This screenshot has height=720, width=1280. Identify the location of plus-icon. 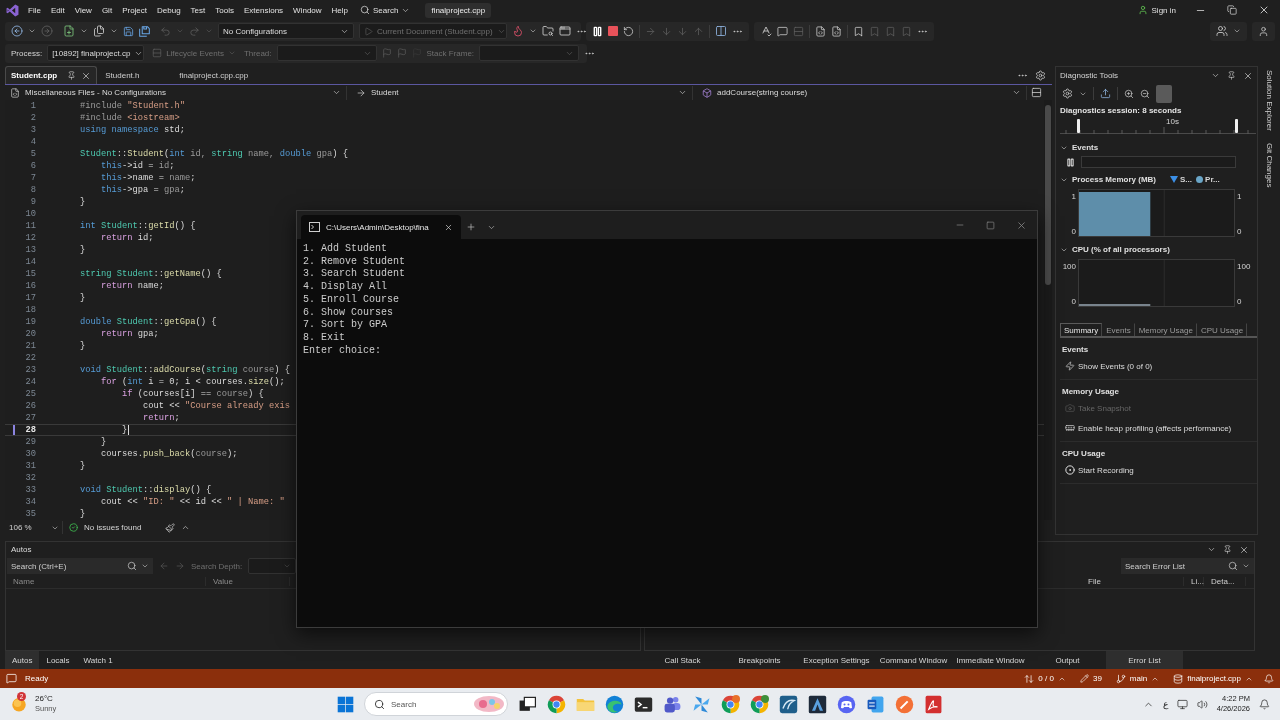
(471, 227).